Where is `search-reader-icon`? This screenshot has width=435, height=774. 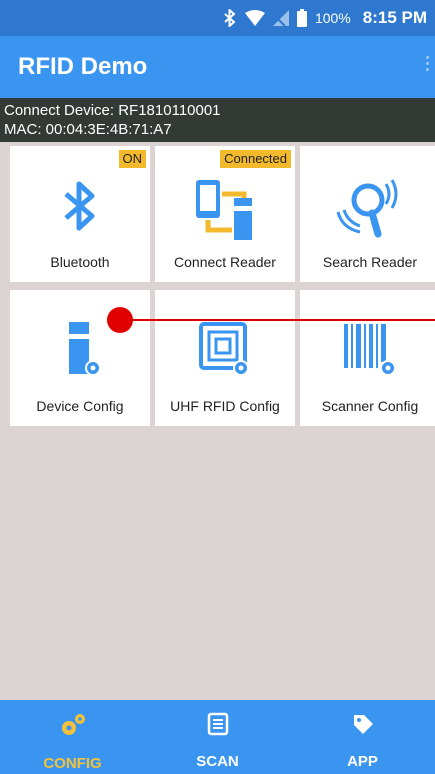 search-reader-icon is located at coordinates (367, 216).